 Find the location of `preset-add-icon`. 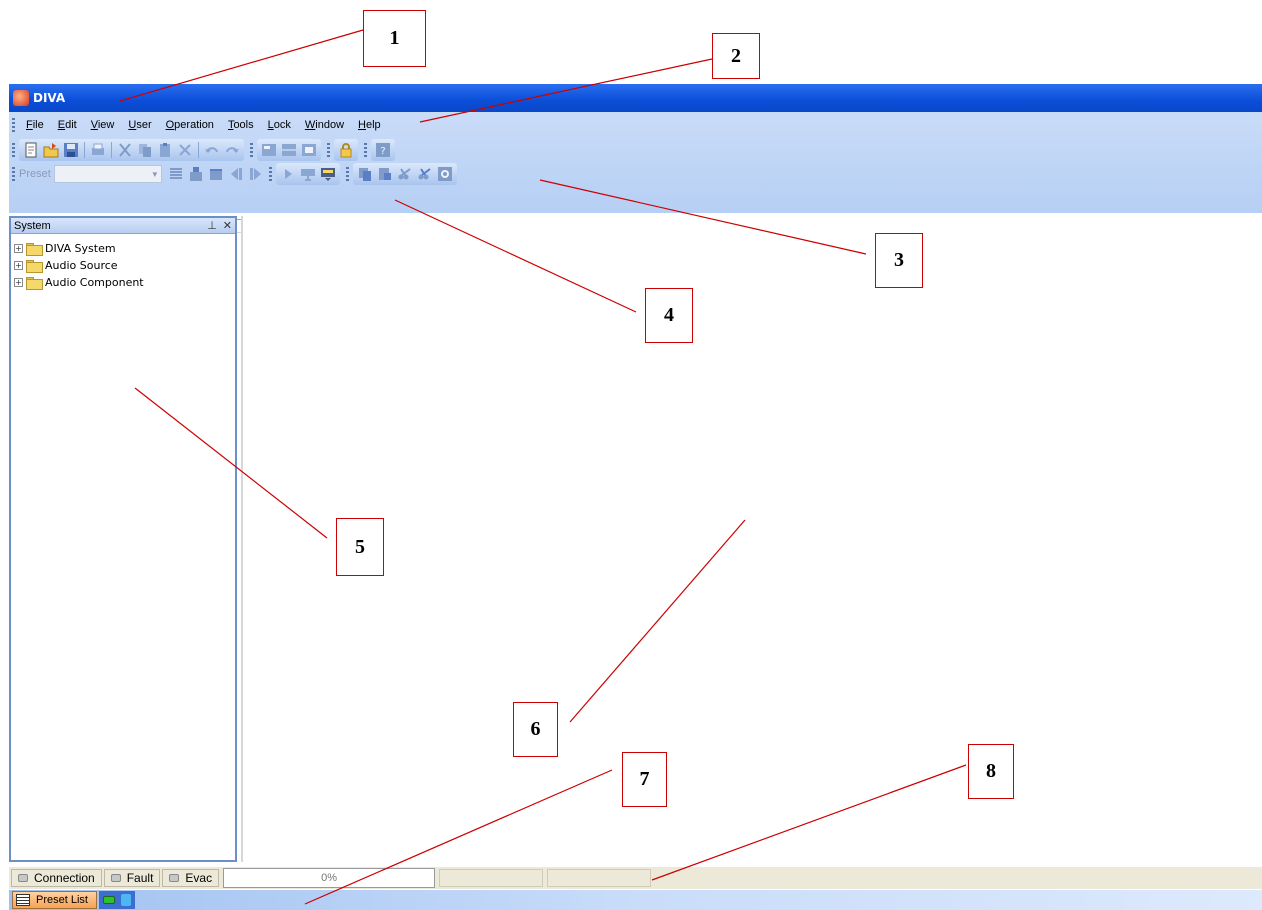

preset-add-icon is located at coordinates (196, 174).